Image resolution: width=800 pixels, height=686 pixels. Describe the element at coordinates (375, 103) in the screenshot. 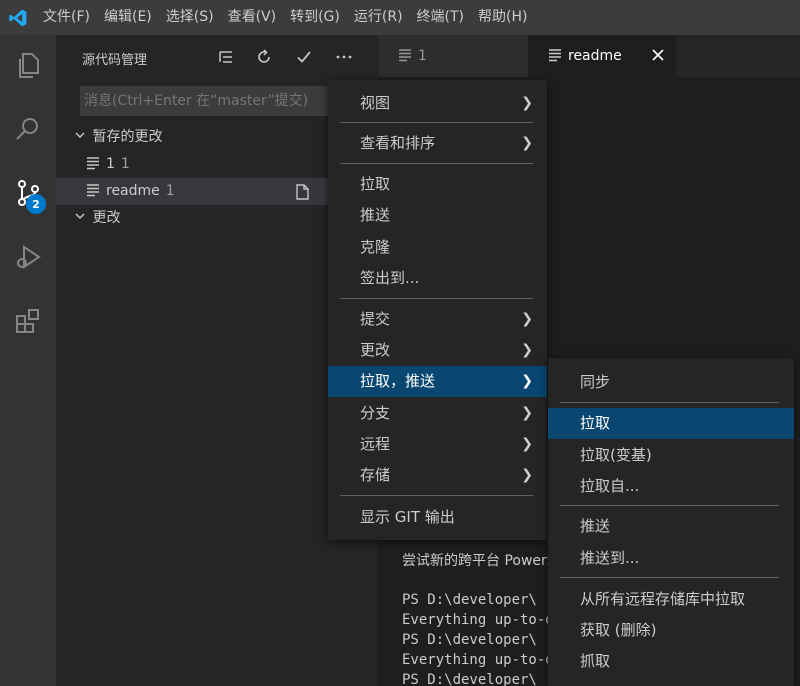

I see `menu-item-label: 视图` at that location.